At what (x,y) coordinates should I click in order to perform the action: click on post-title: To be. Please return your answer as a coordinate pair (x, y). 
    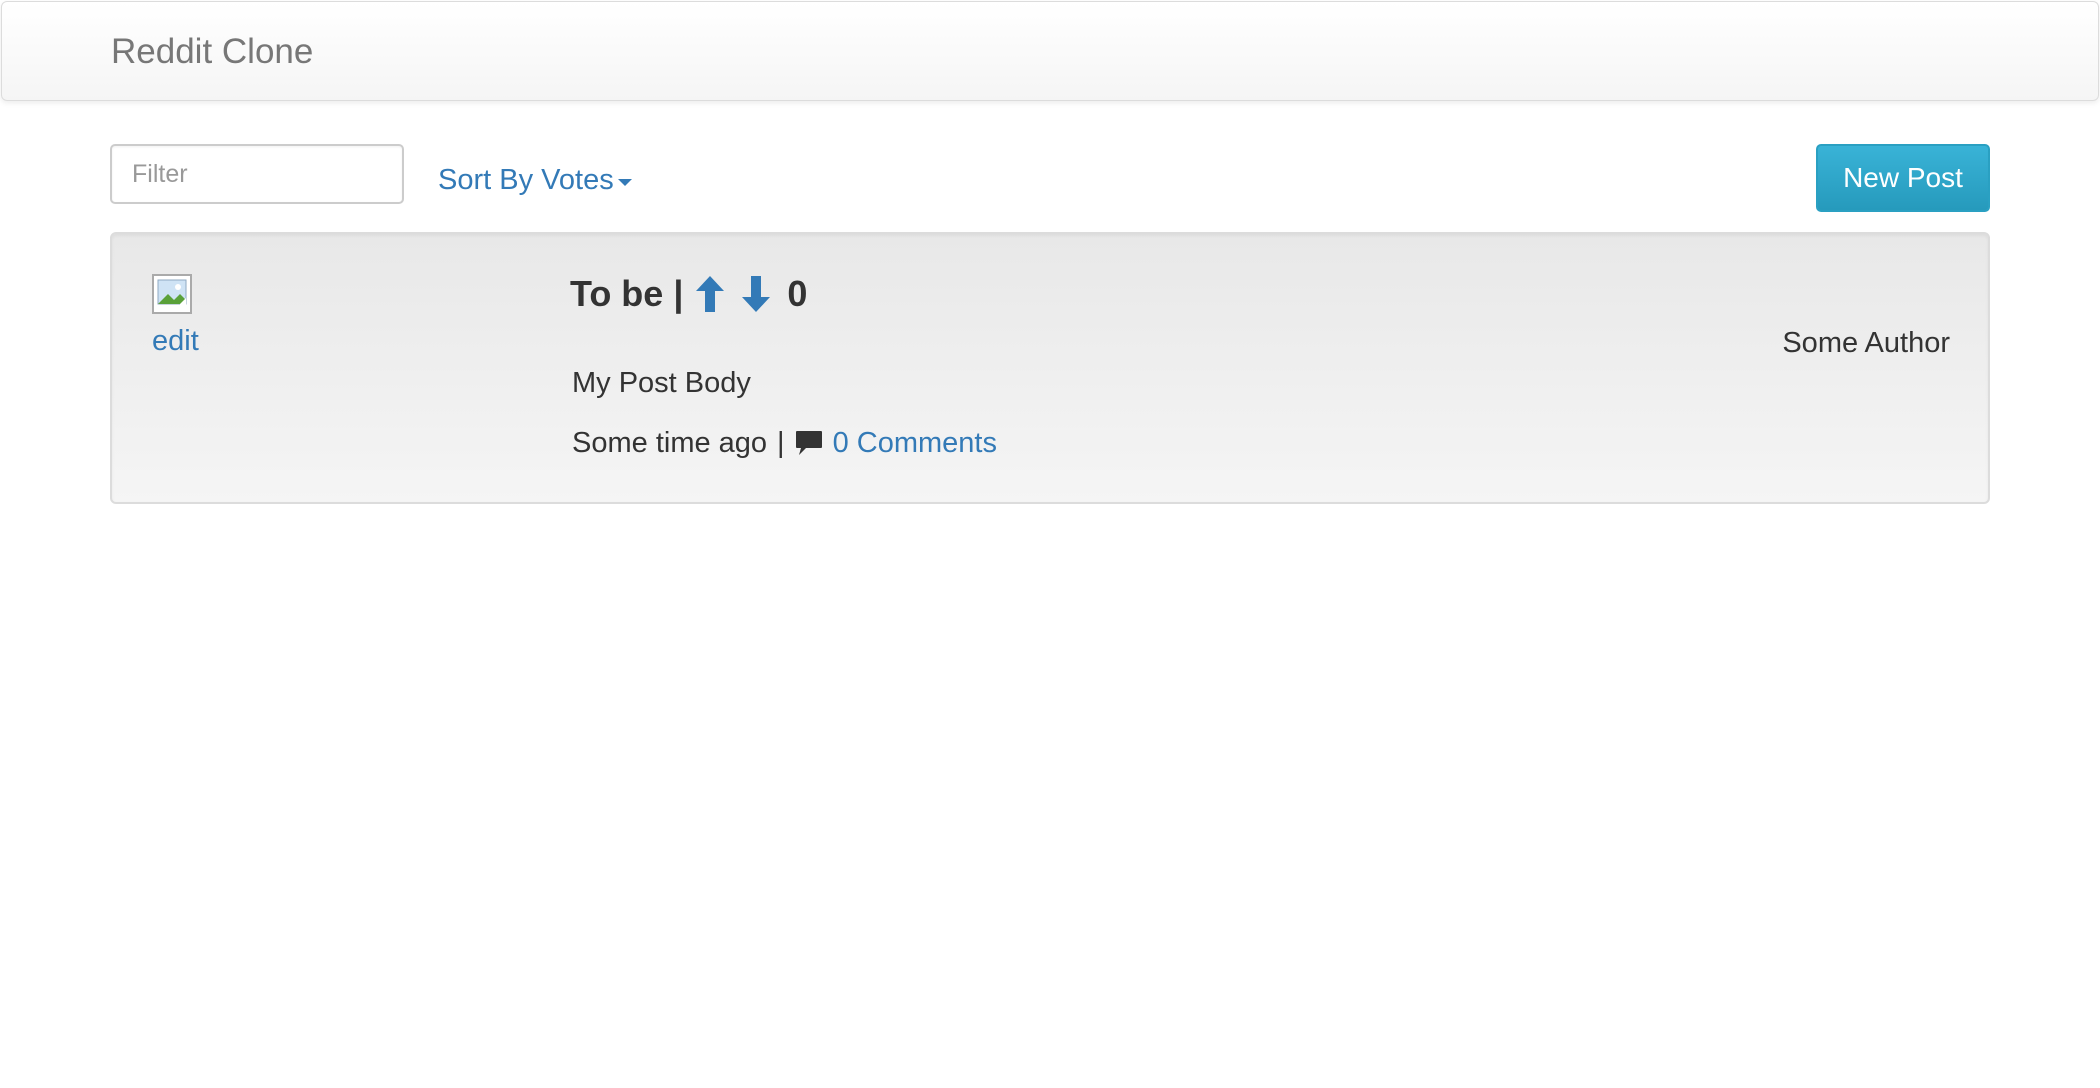
    Looking at the image, I should click on (617, 293).